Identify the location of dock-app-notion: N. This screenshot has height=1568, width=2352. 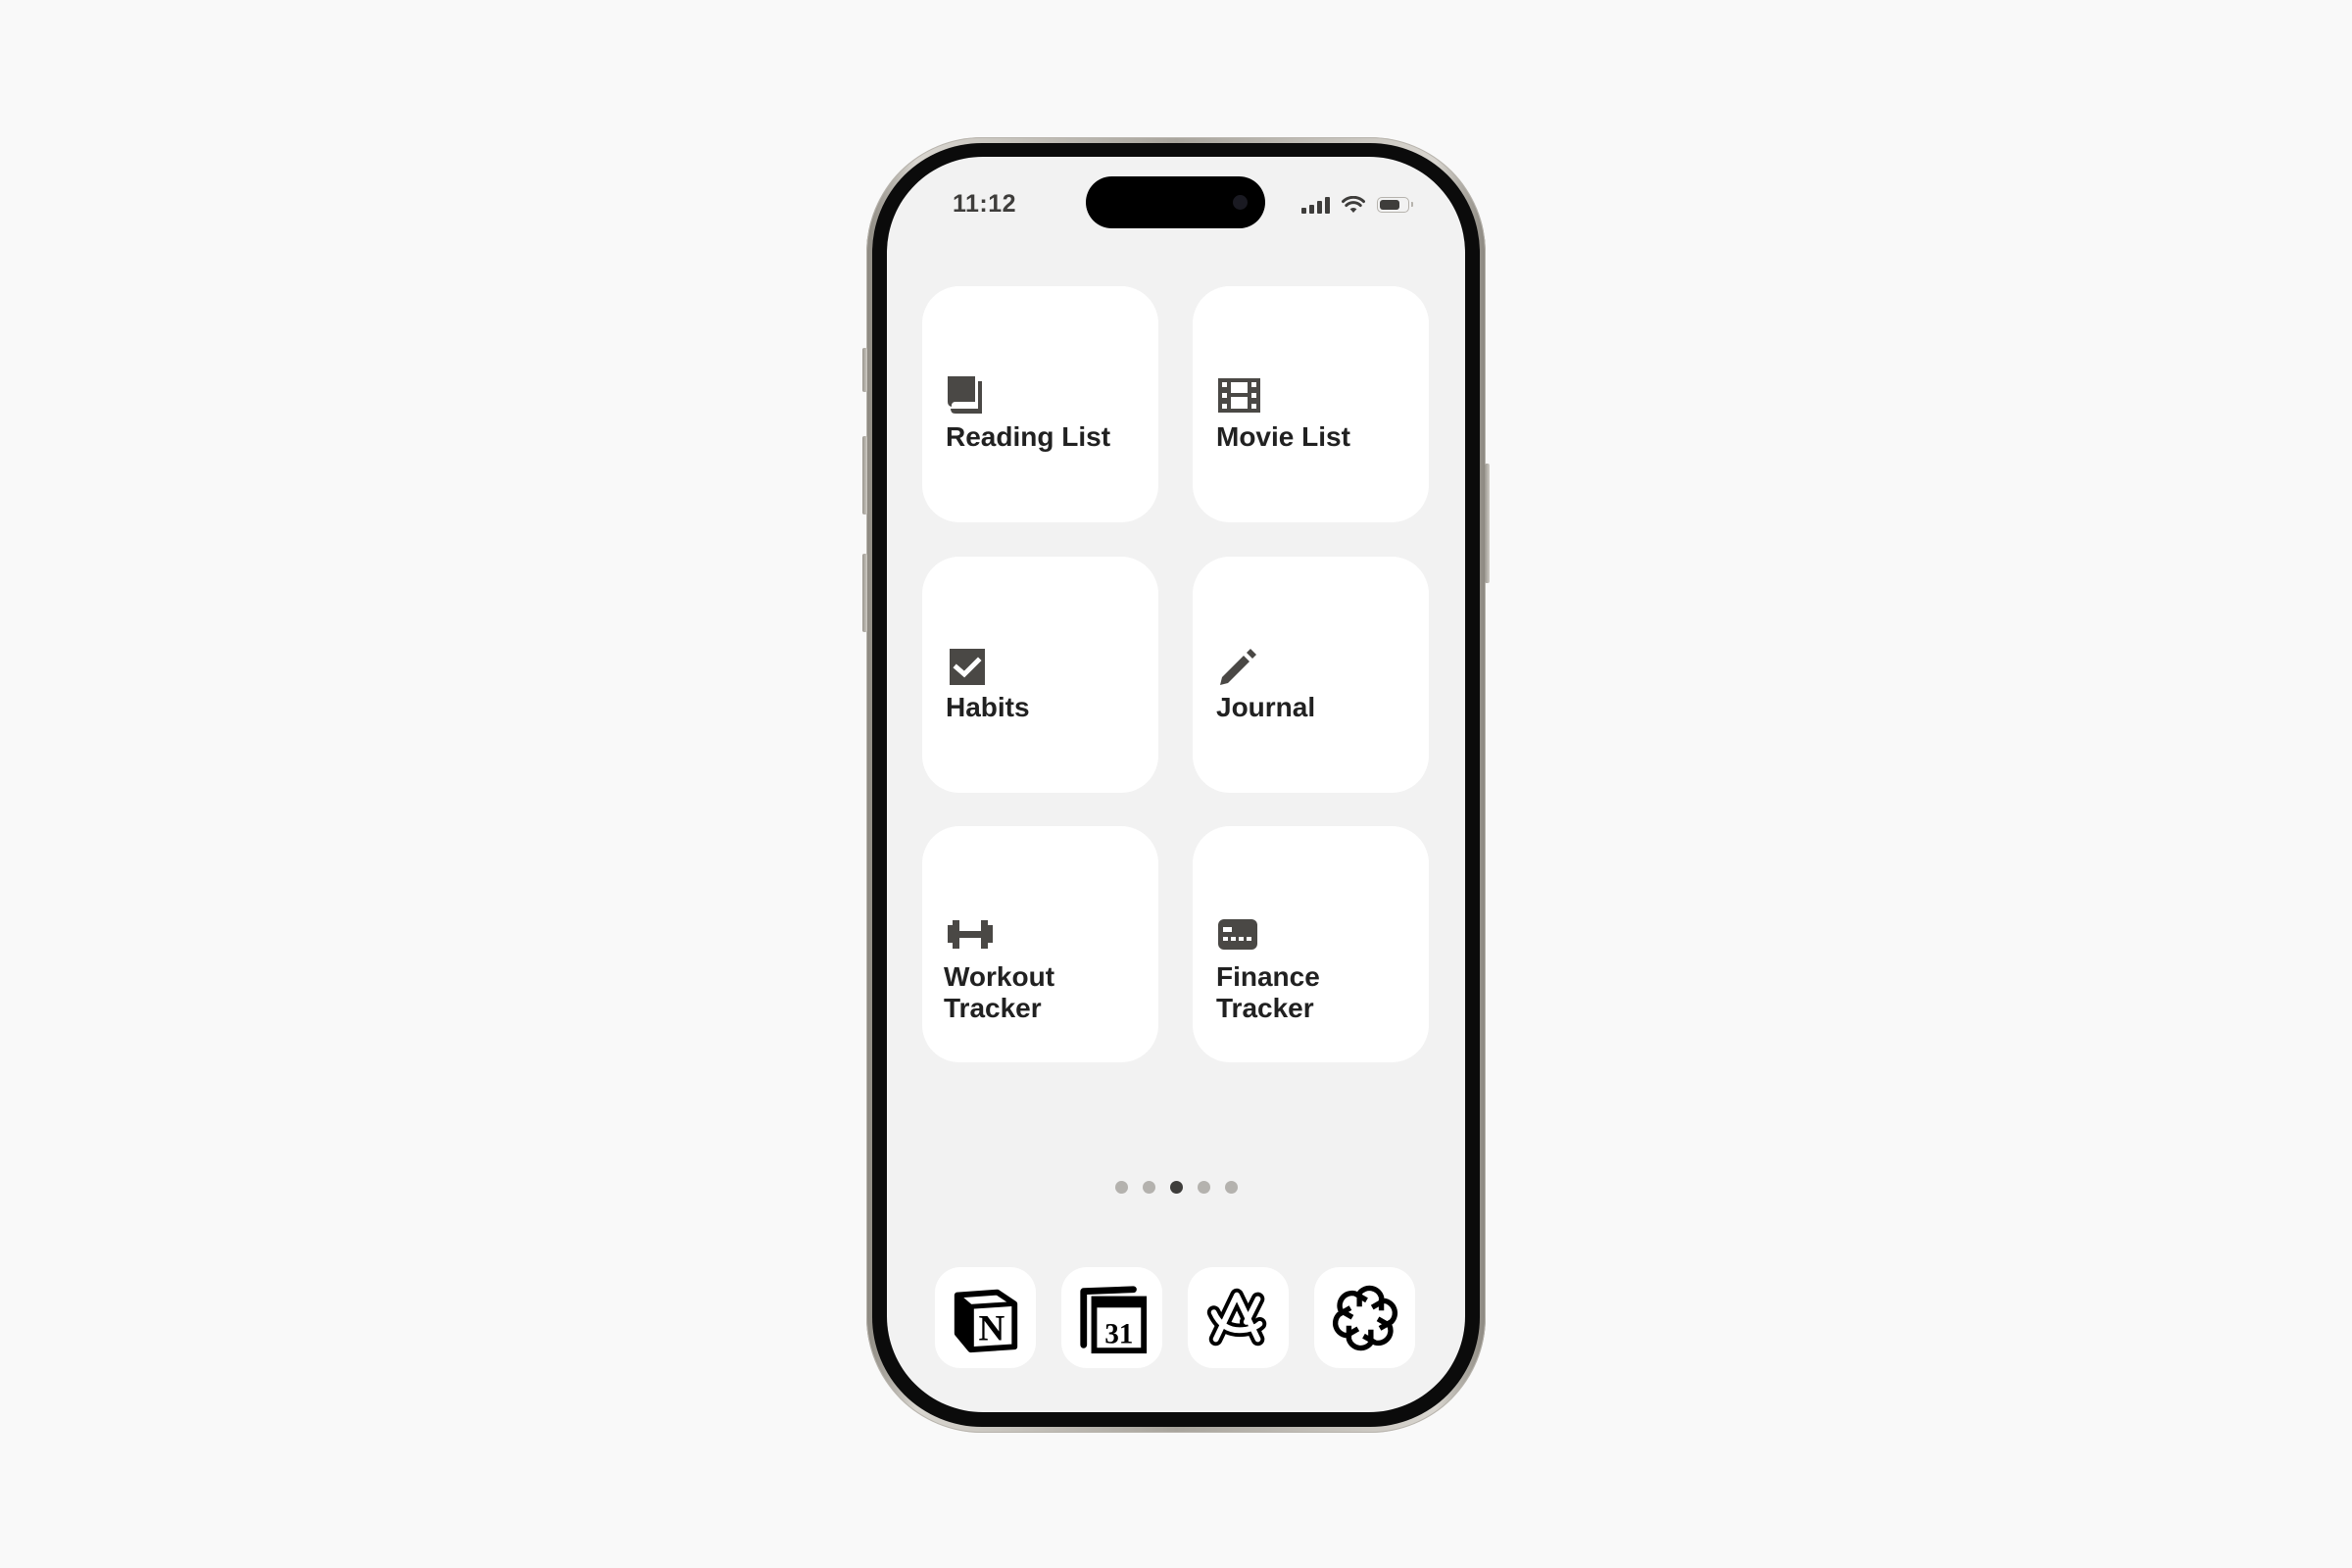
(985, 1317).